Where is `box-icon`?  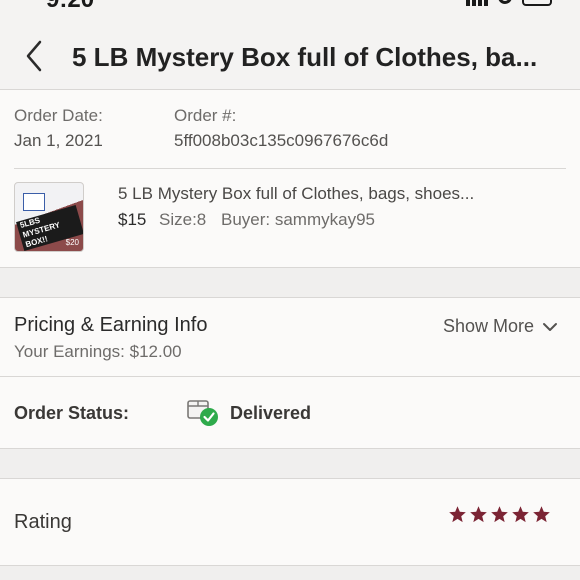 box-icon is located at coordinates (34, 202).